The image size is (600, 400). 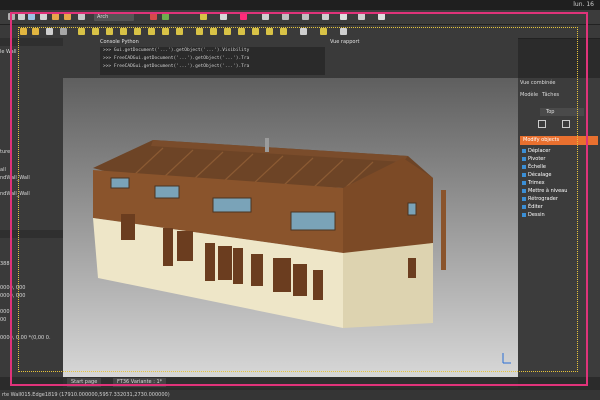 What do you see at coordinates (63, 31) in the screenshot?
I see `roof-tool-icon` at bounding box center [63, 31].